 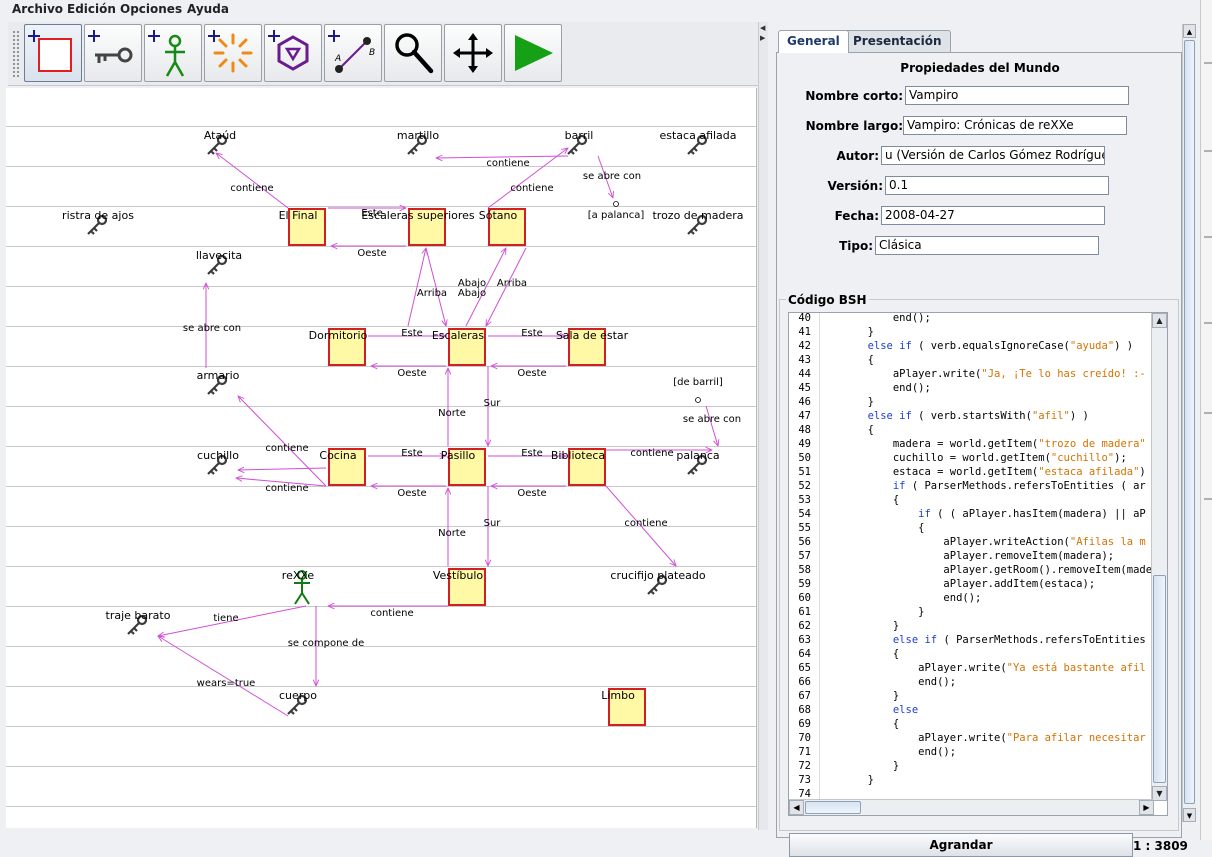 I want to click on line-number: 47, so click(x=804, y=416).